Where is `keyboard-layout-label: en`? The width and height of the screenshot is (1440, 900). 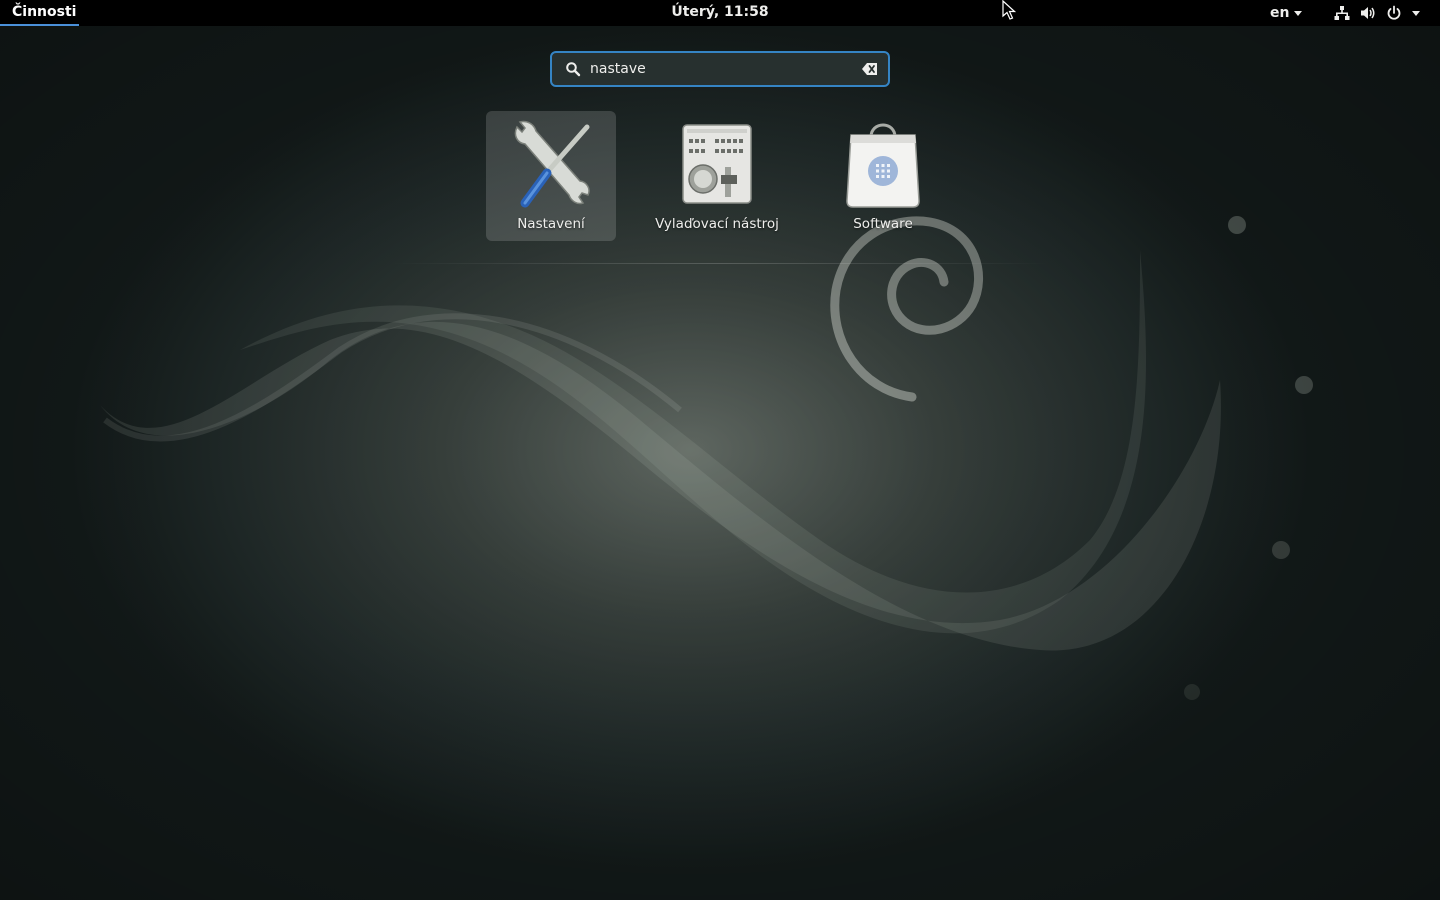 keyboard-layout-label: en is located at coordinates (1280, 13).